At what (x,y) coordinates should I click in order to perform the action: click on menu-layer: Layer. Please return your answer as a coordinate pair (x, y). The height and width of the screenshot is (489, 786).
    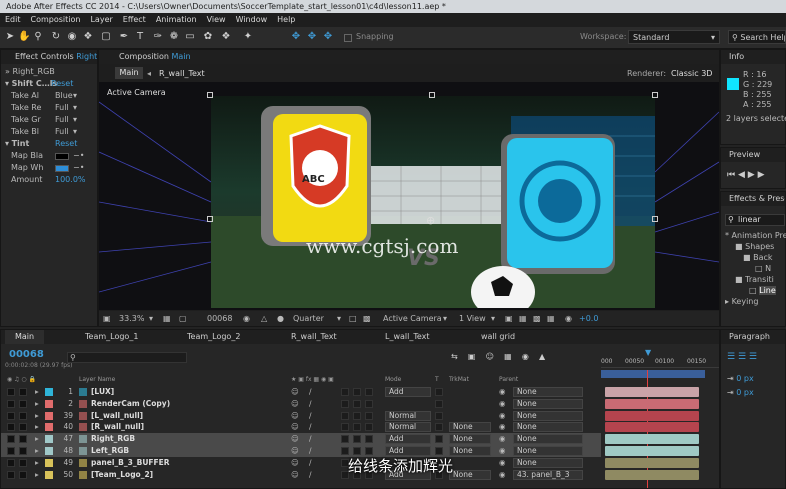
    Looking at the image, I should click on (101, 20).